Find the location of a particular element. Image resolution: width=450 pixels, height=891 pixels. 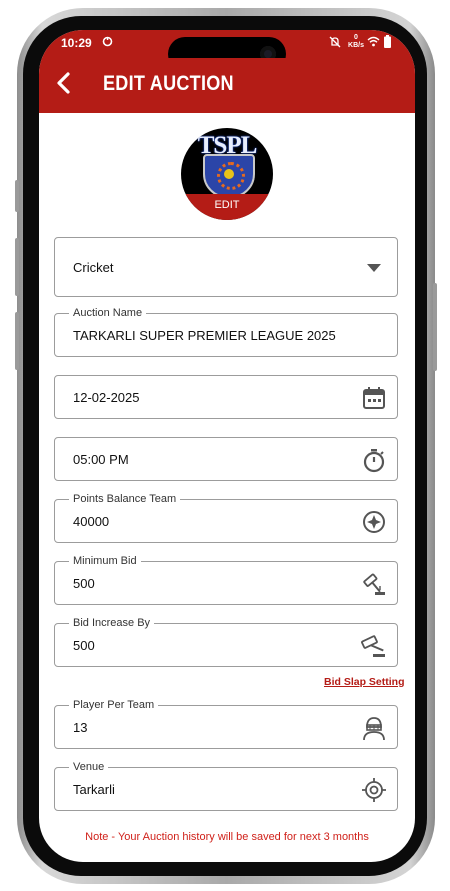

bid-increase-label: Bid Increase By is located at coordinates (112, 623).